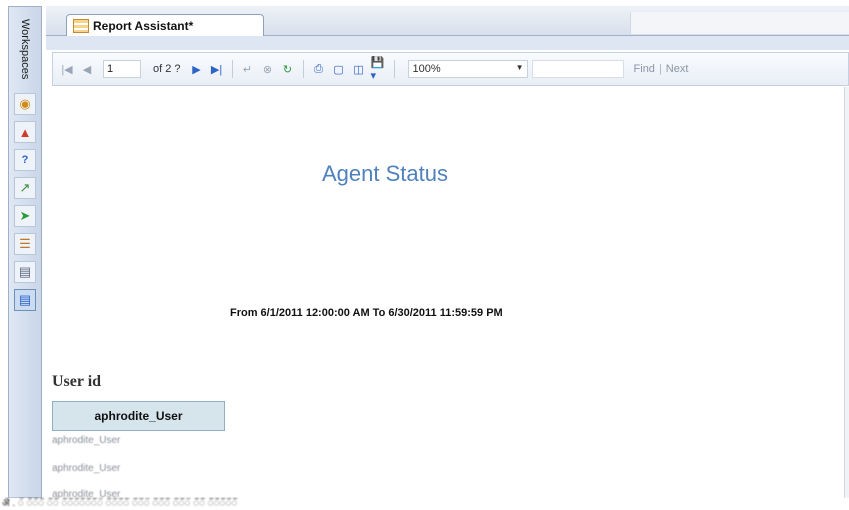 The image size is (849, 510). What do you see at coordinates (138, 416) in the screenshot?
I see `user-group-header: aphrodite_User` at bounding box center [138, 416].